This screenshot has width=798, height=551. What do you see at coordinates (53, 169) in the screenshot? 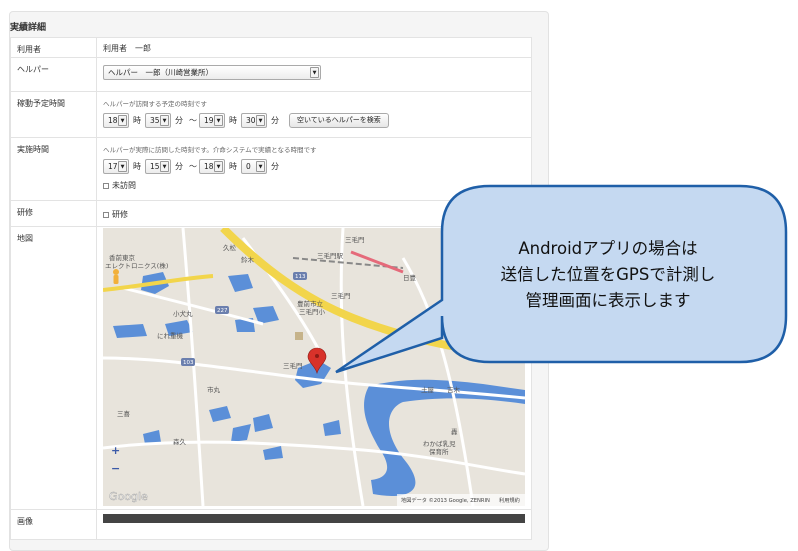
I see `label-actual: 実施時間` at bounding box center [53, 169].